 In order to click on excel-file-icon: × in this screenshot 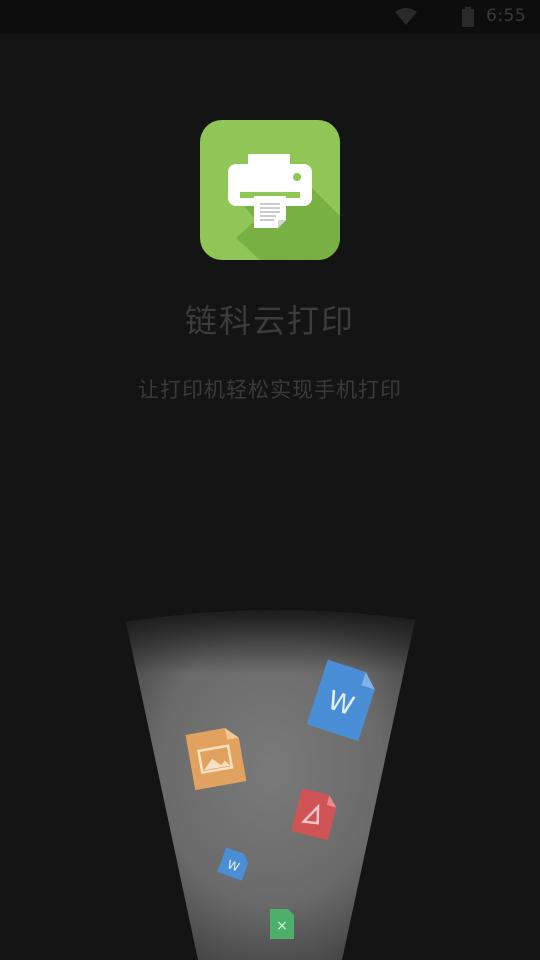, I will do `click(282, 924)`.